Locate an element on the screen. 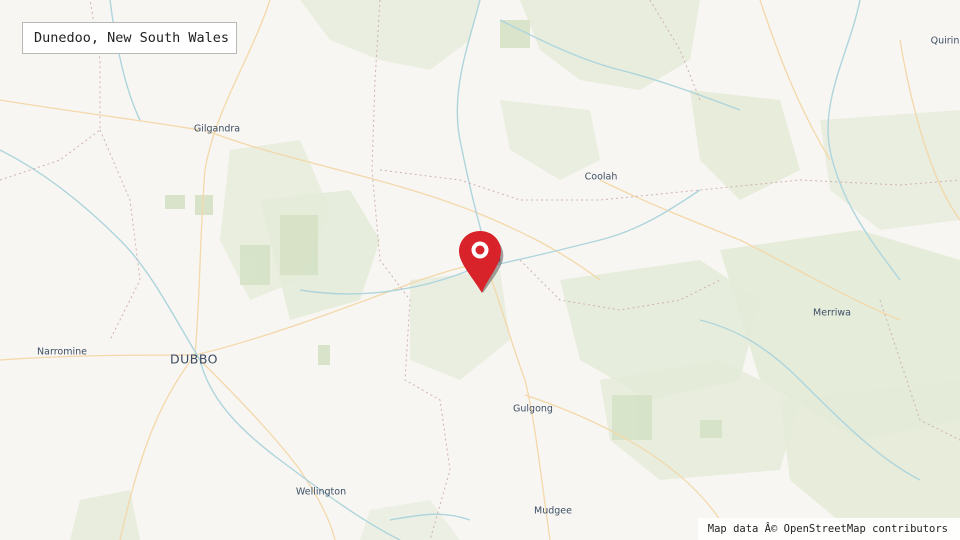 This screenshot has height=540, width=960. map-attribution: Map data Â© OpenStreetMap contributors is located at coordinates (828, 529).